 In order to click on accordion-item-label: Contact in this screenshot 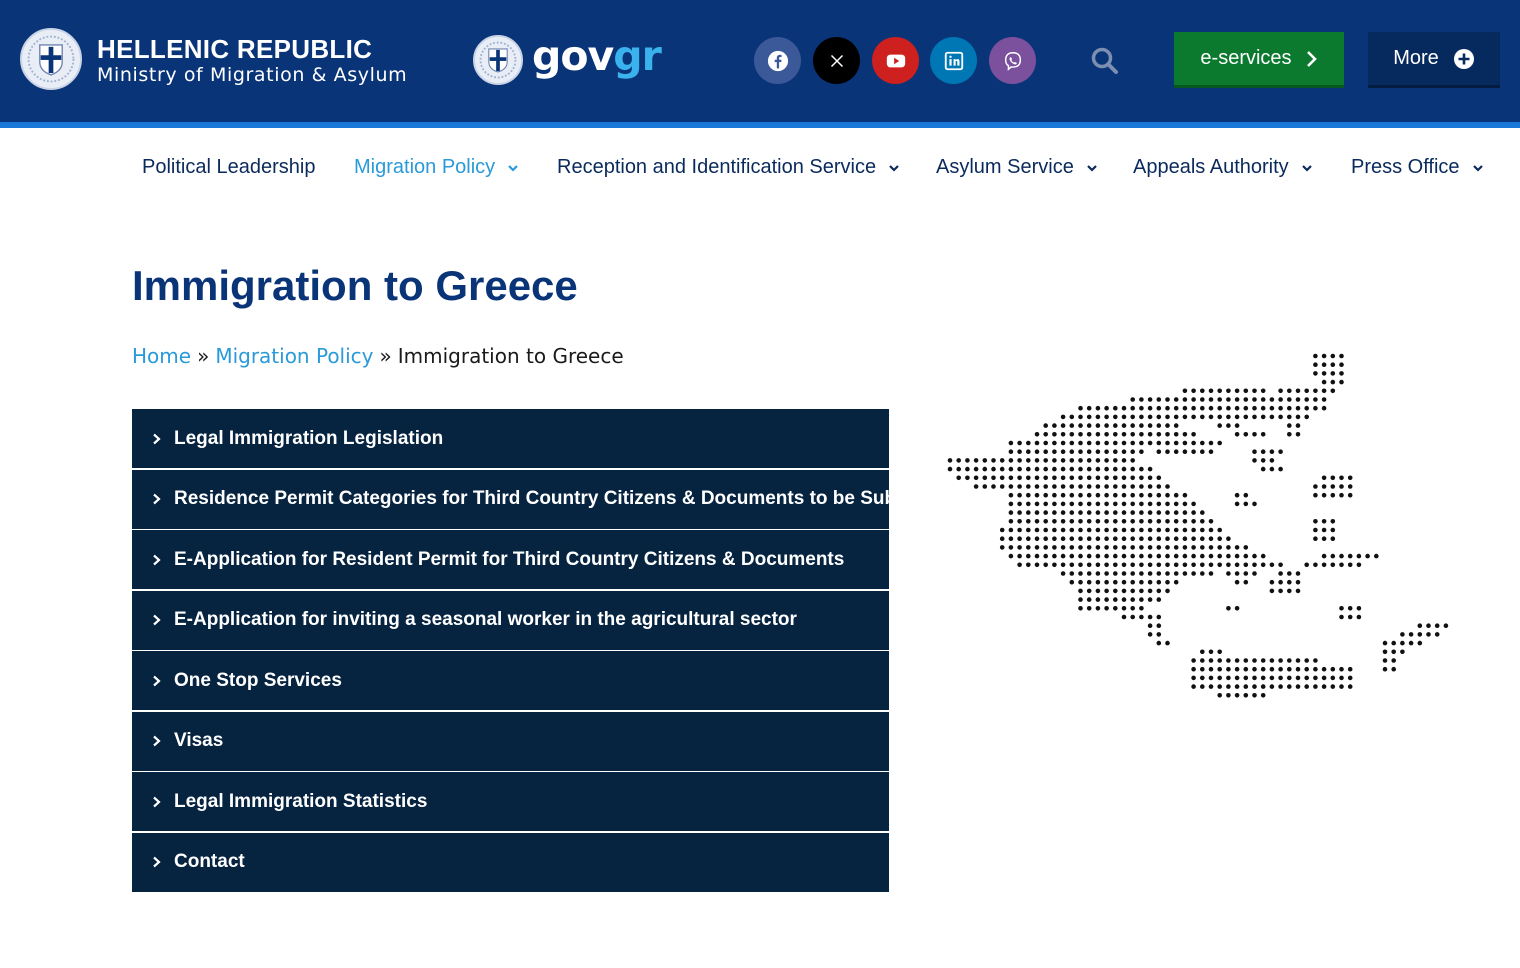, I will do `click(209, 861)`.